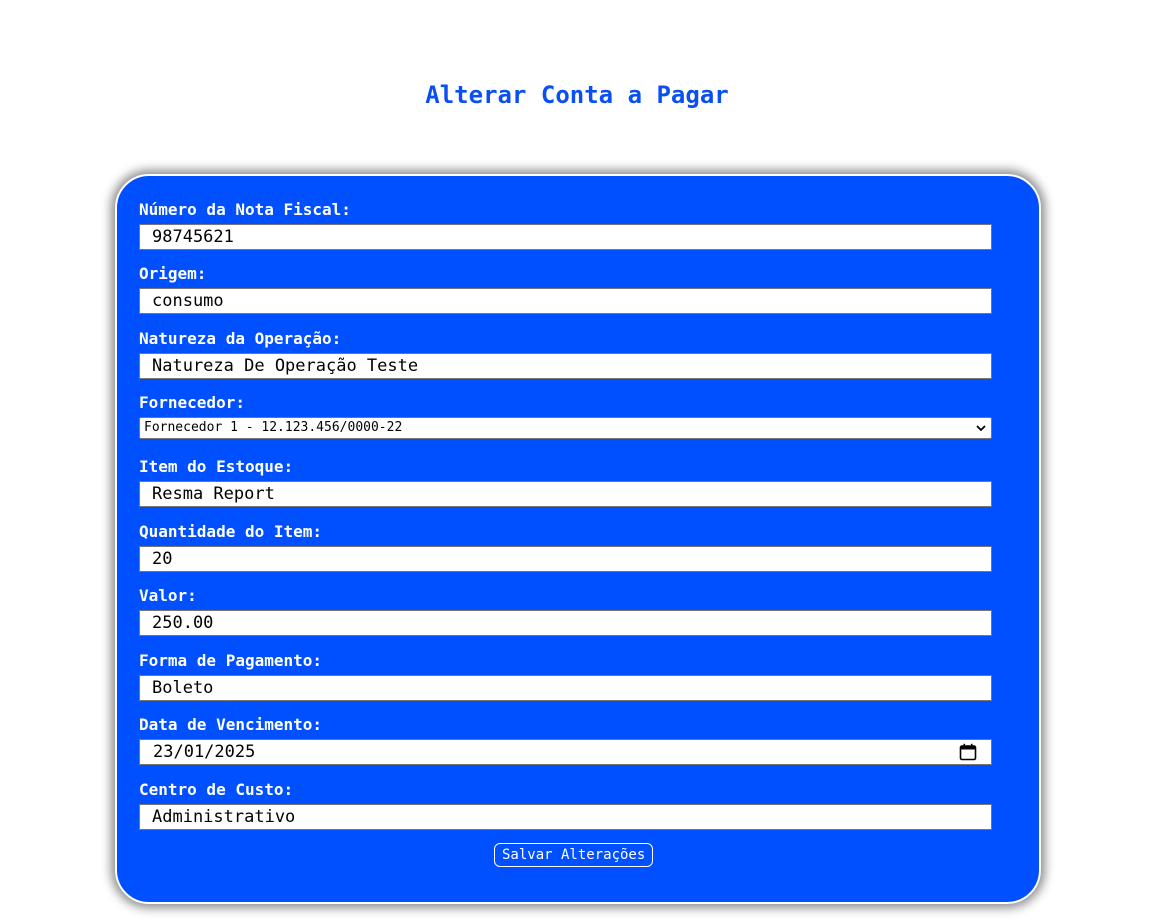 This screenshot has width=1150, height=919. Describe the element at coordinates (240, 338) in the screenshot. I see `natureza-label: Natureza da Operação:` at that location.